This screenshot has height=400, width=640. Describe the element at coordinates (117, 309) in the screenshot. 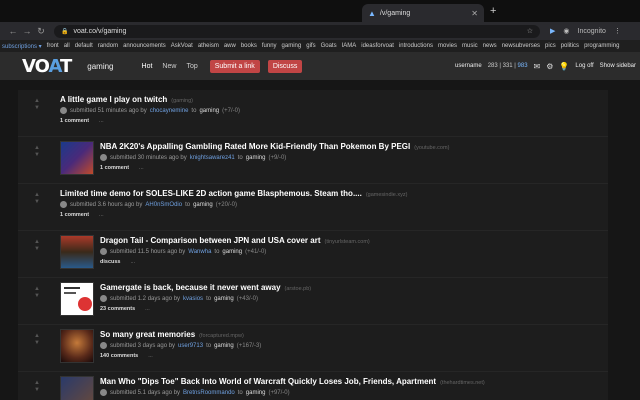

I see `comments-link: 23 comments` at that location.